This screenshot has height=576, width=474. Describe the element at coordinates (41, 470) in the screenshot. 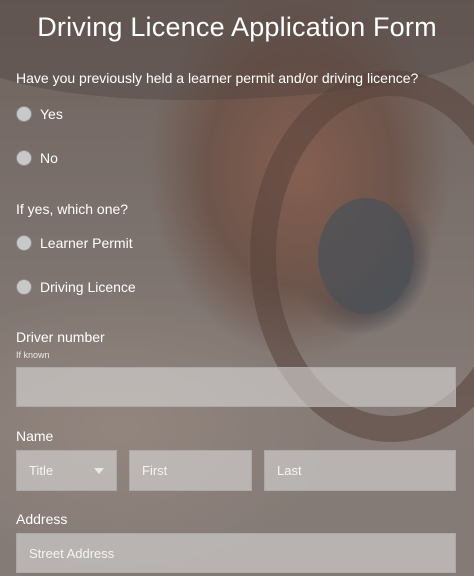

I see `title-select-value: Title` at that location.